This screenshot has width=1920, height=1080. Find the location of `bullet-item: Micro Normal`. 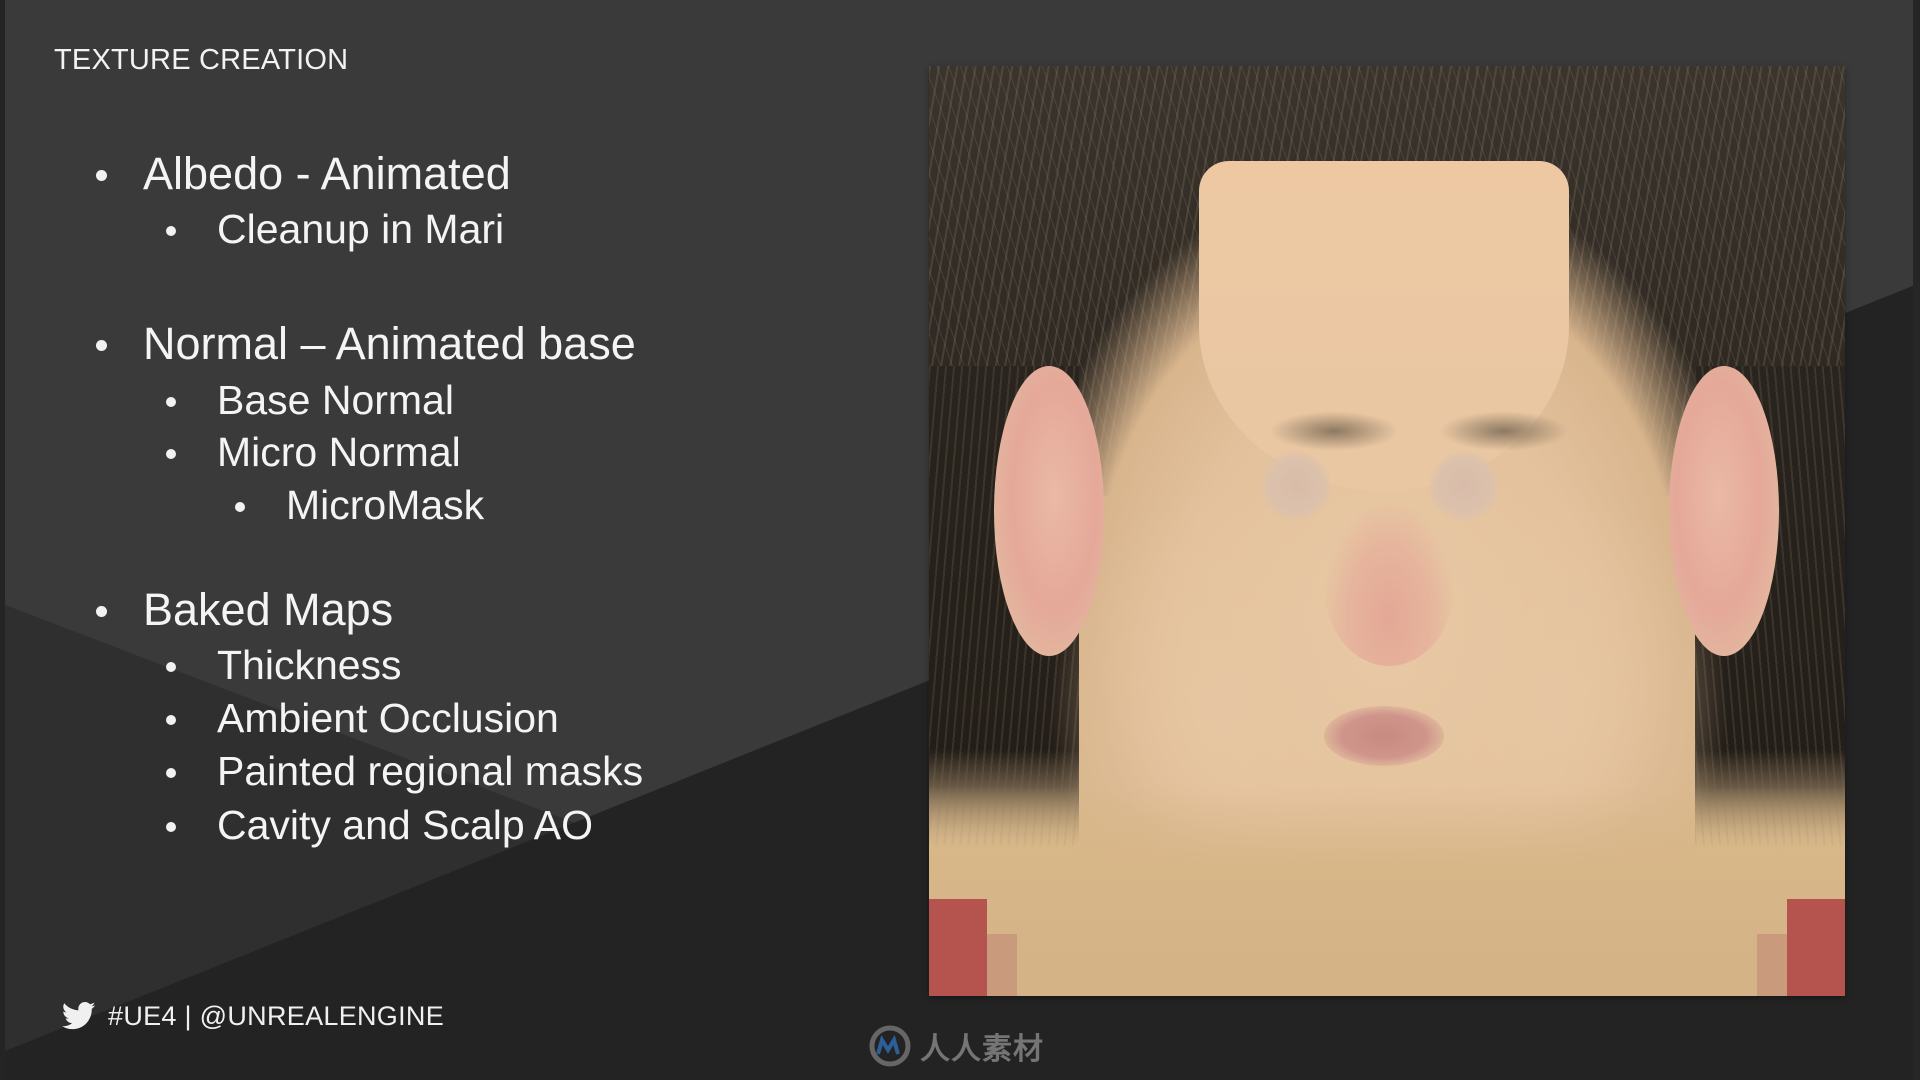

bullet-item: Micro Normal is located at coordinates (313, 452).